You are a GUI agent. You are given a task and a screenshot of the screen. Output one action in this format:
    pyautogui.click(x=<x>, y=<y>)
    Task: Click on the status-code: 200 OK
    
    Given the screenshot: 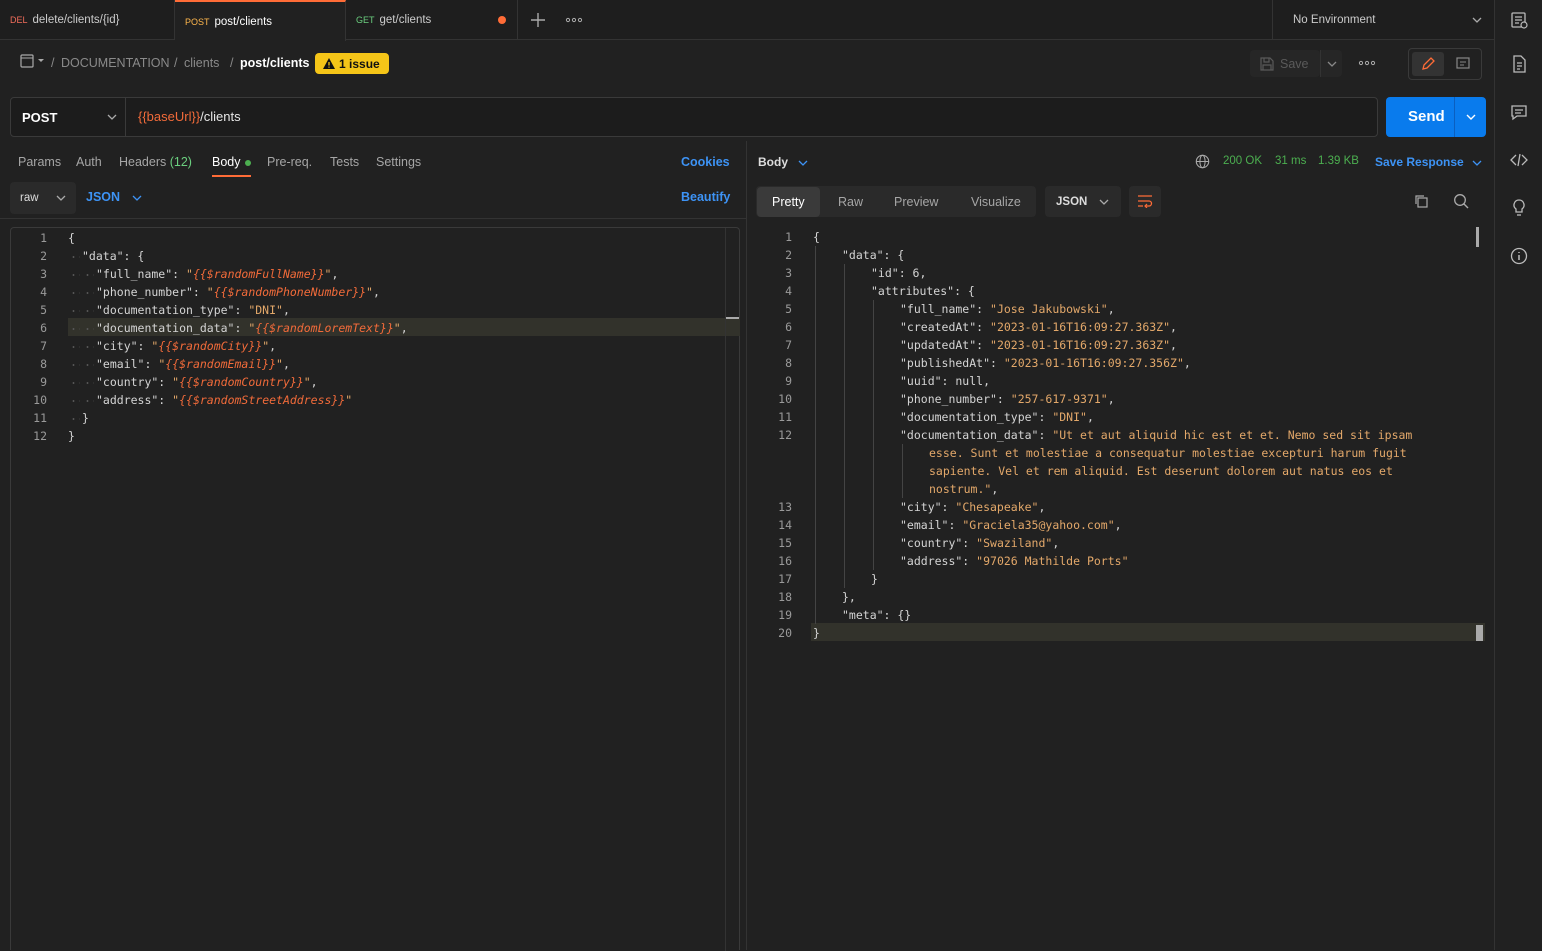 What is the action you would take?
    pyautogui.click(x=1242, y=161)
    